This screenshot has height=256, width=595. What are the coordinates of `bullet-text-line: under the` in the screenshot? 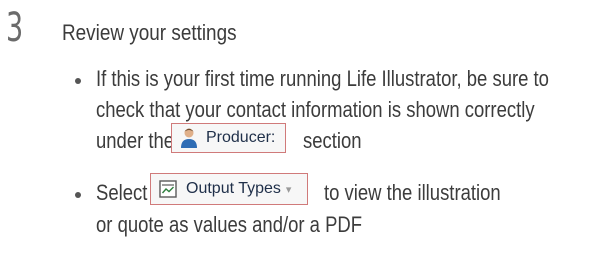 It's located at (135, 140).